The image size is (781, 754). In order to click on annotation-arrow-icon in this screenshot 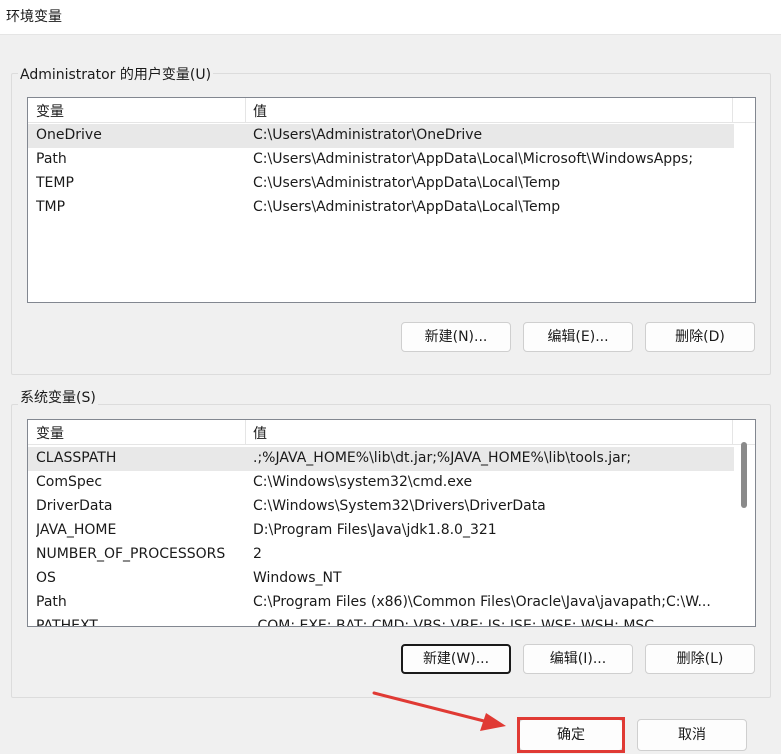, I will do `click(439, 711)`.